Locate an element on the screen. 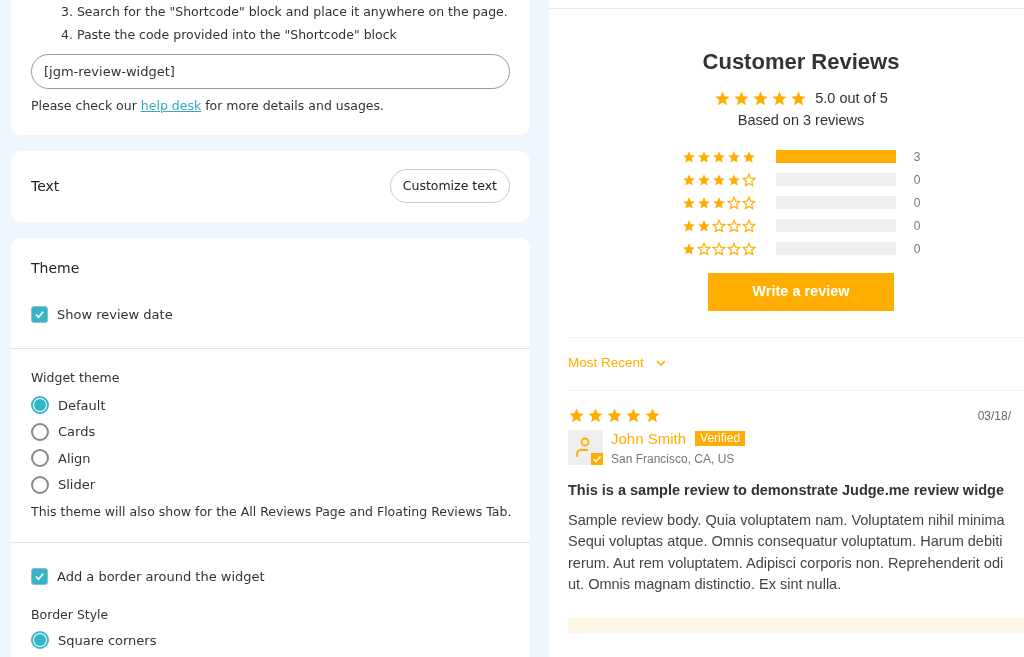 The width and height of the screenshot is (1024, 657). review-body-line: Sample review body. Quia voluptatem nam. Voluptatem nihil minima is located at coordinates (787, 520).